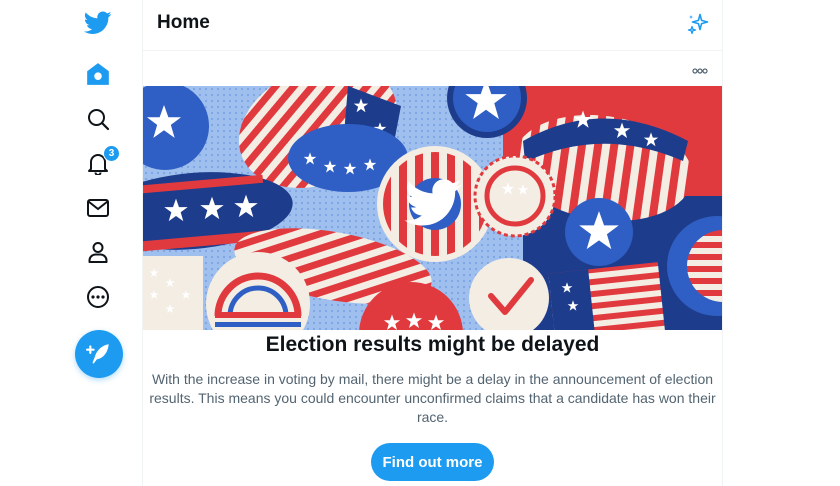 The width and height of the screenshot is (840, 486). Describe the element at coordinates (432, 462) in the screenshot. I see `find-out-more-button: Find out more` at that location.